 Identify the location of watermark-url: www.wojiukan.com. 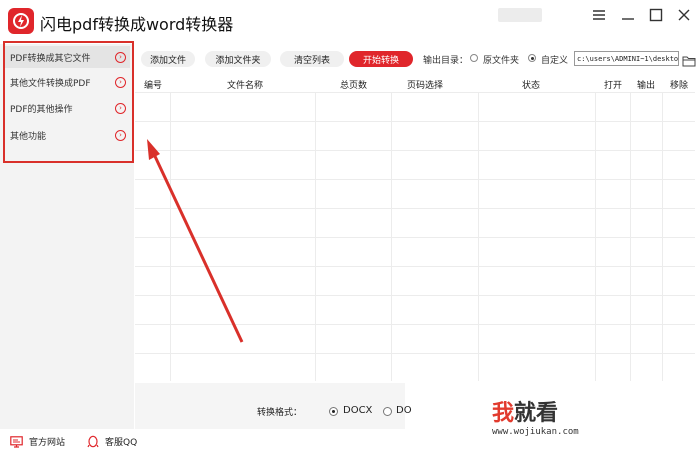
(535, 432).